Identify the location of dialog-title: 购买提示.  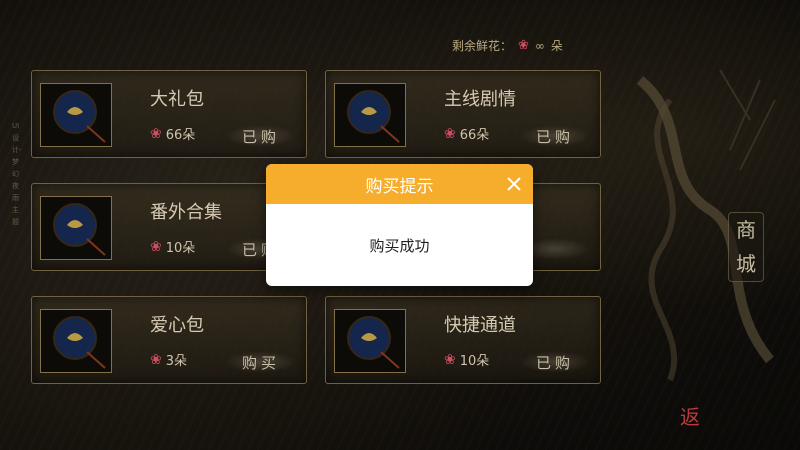
(399, 186).